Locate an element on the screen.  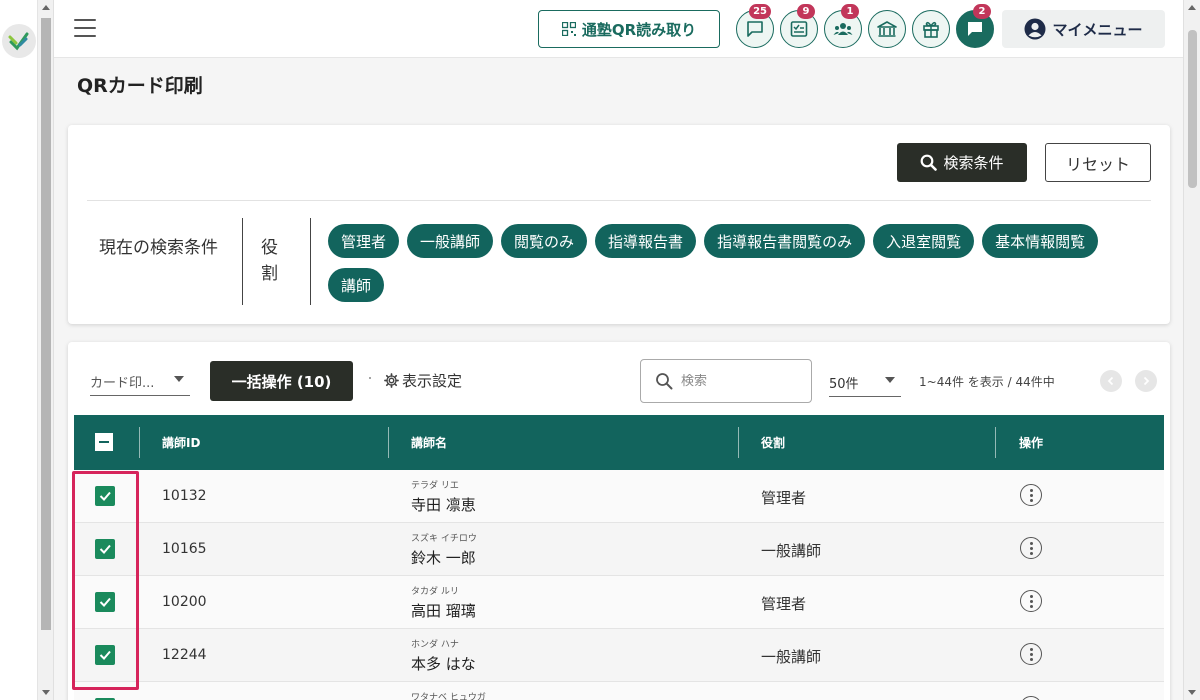
teacher-name: 高田 瑠璃 is located at coordinates (443, 611).